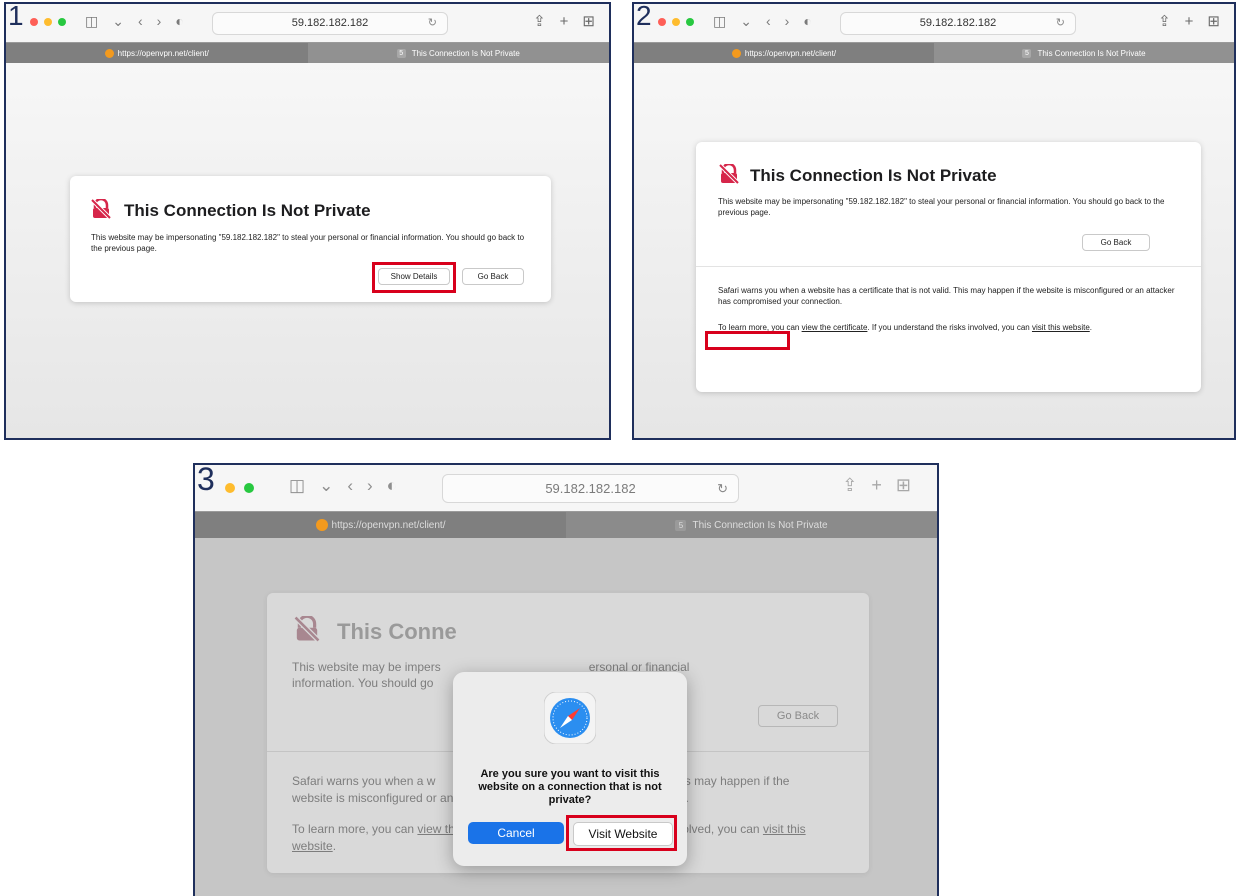  Describe the element at coordinates (644, 16) in the screenshot. I see `step-number: 2` at that location.